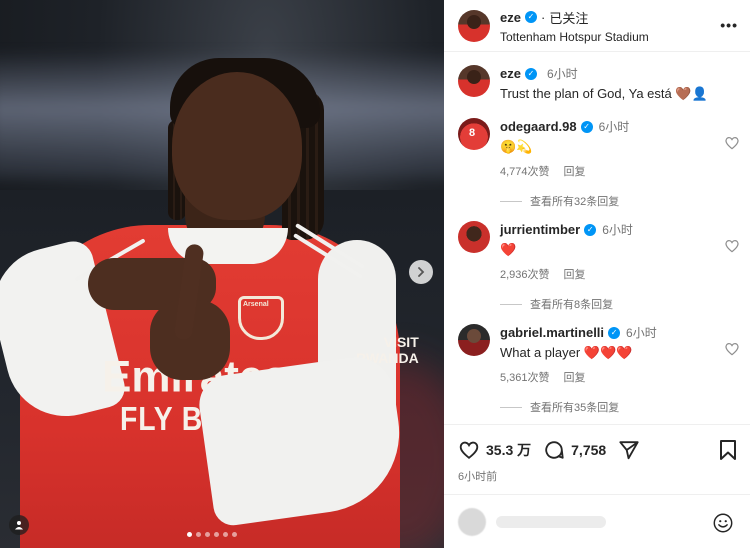 Image resolution: width=750 pixels, height=548 pixels. What do you see at coordinates (597, 148) in the screenshot?
I see `comment-item: odegaard.98 ✓ 6小时 🤫💫 4,774次赞 回复` at bounding box center [597, 148].